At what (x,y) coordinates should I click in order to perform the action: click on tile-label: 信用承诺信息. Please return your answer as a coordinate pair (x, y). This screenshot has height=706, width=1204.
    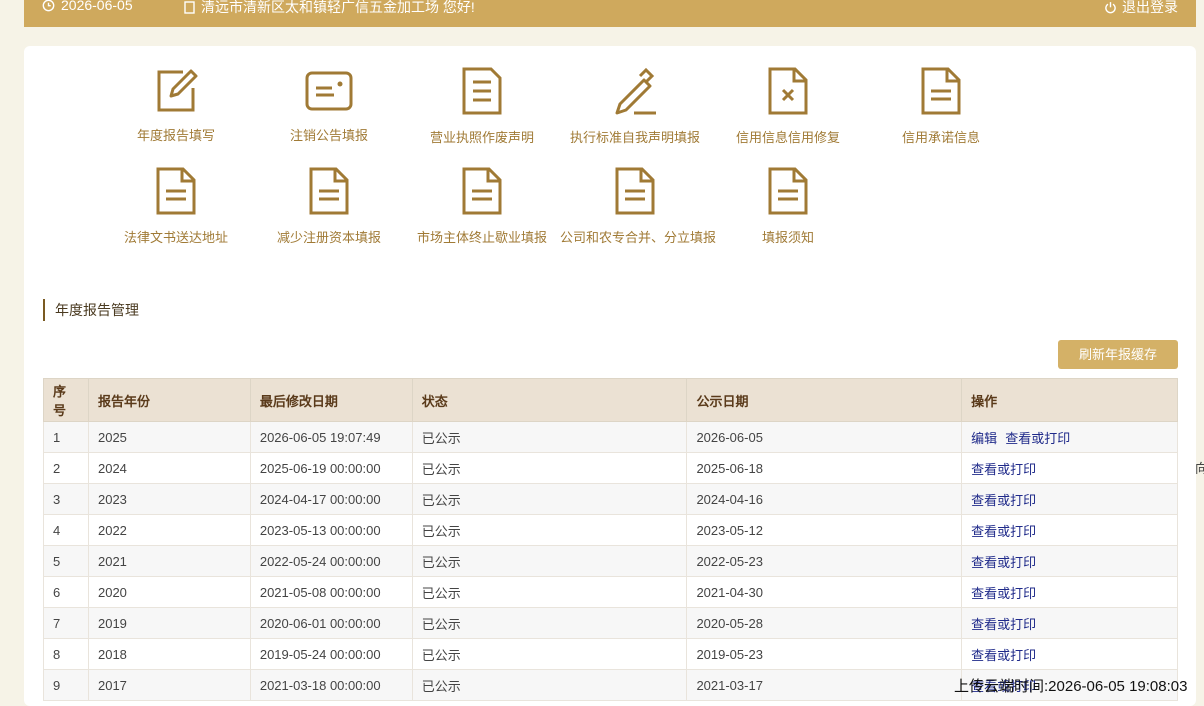
    Looking at the image, I should click on (940, 137).